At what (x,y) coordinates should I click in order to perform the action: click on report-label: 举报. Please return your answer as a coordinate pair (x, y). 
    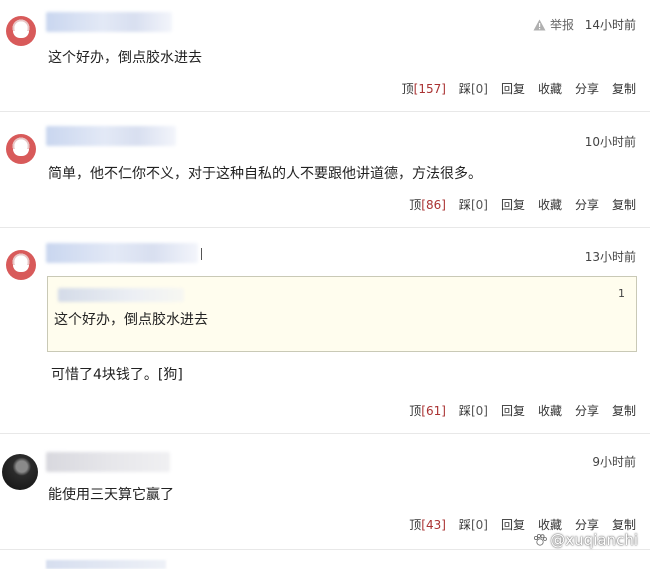
    Looking at the image, I should click on (561, 25).